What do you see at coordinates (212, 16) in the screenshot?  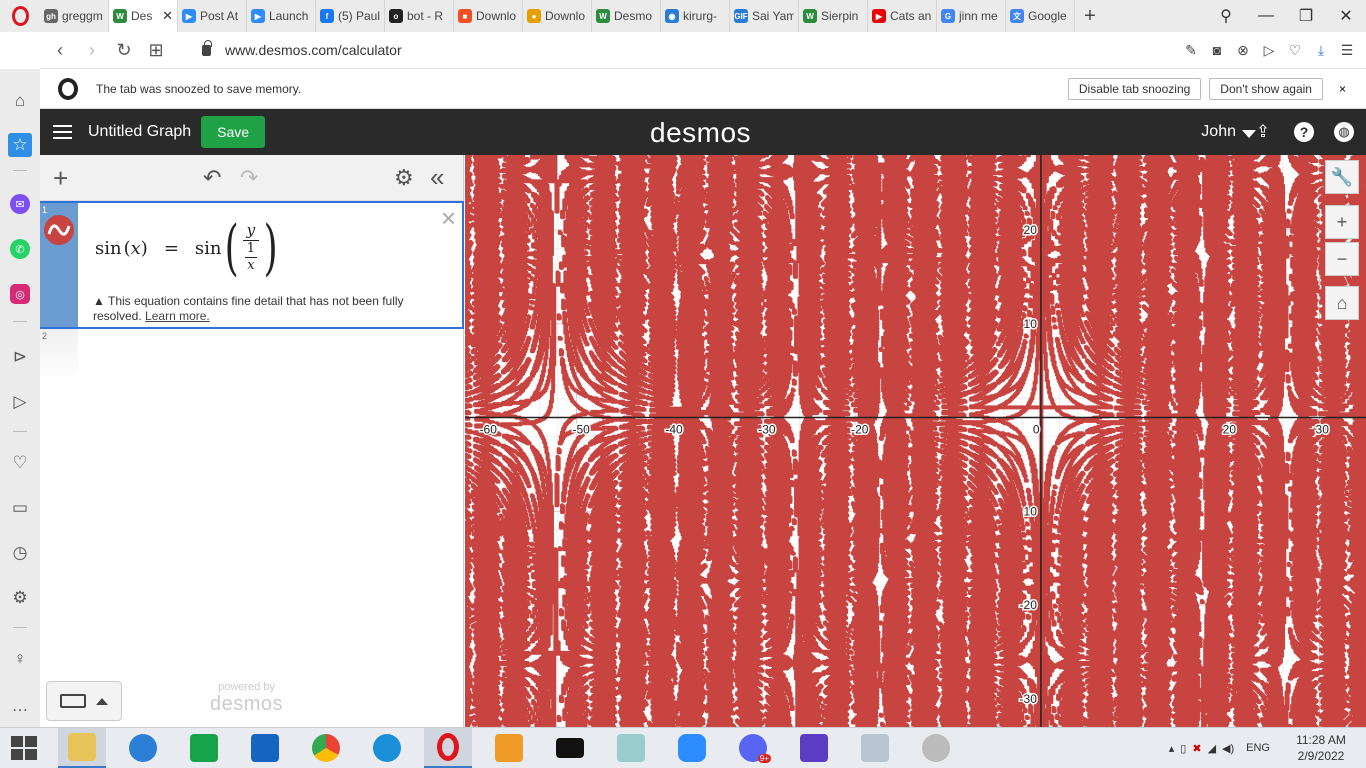 I see `browser-tab: ▶ Post At` at bounding box center [212, 16].